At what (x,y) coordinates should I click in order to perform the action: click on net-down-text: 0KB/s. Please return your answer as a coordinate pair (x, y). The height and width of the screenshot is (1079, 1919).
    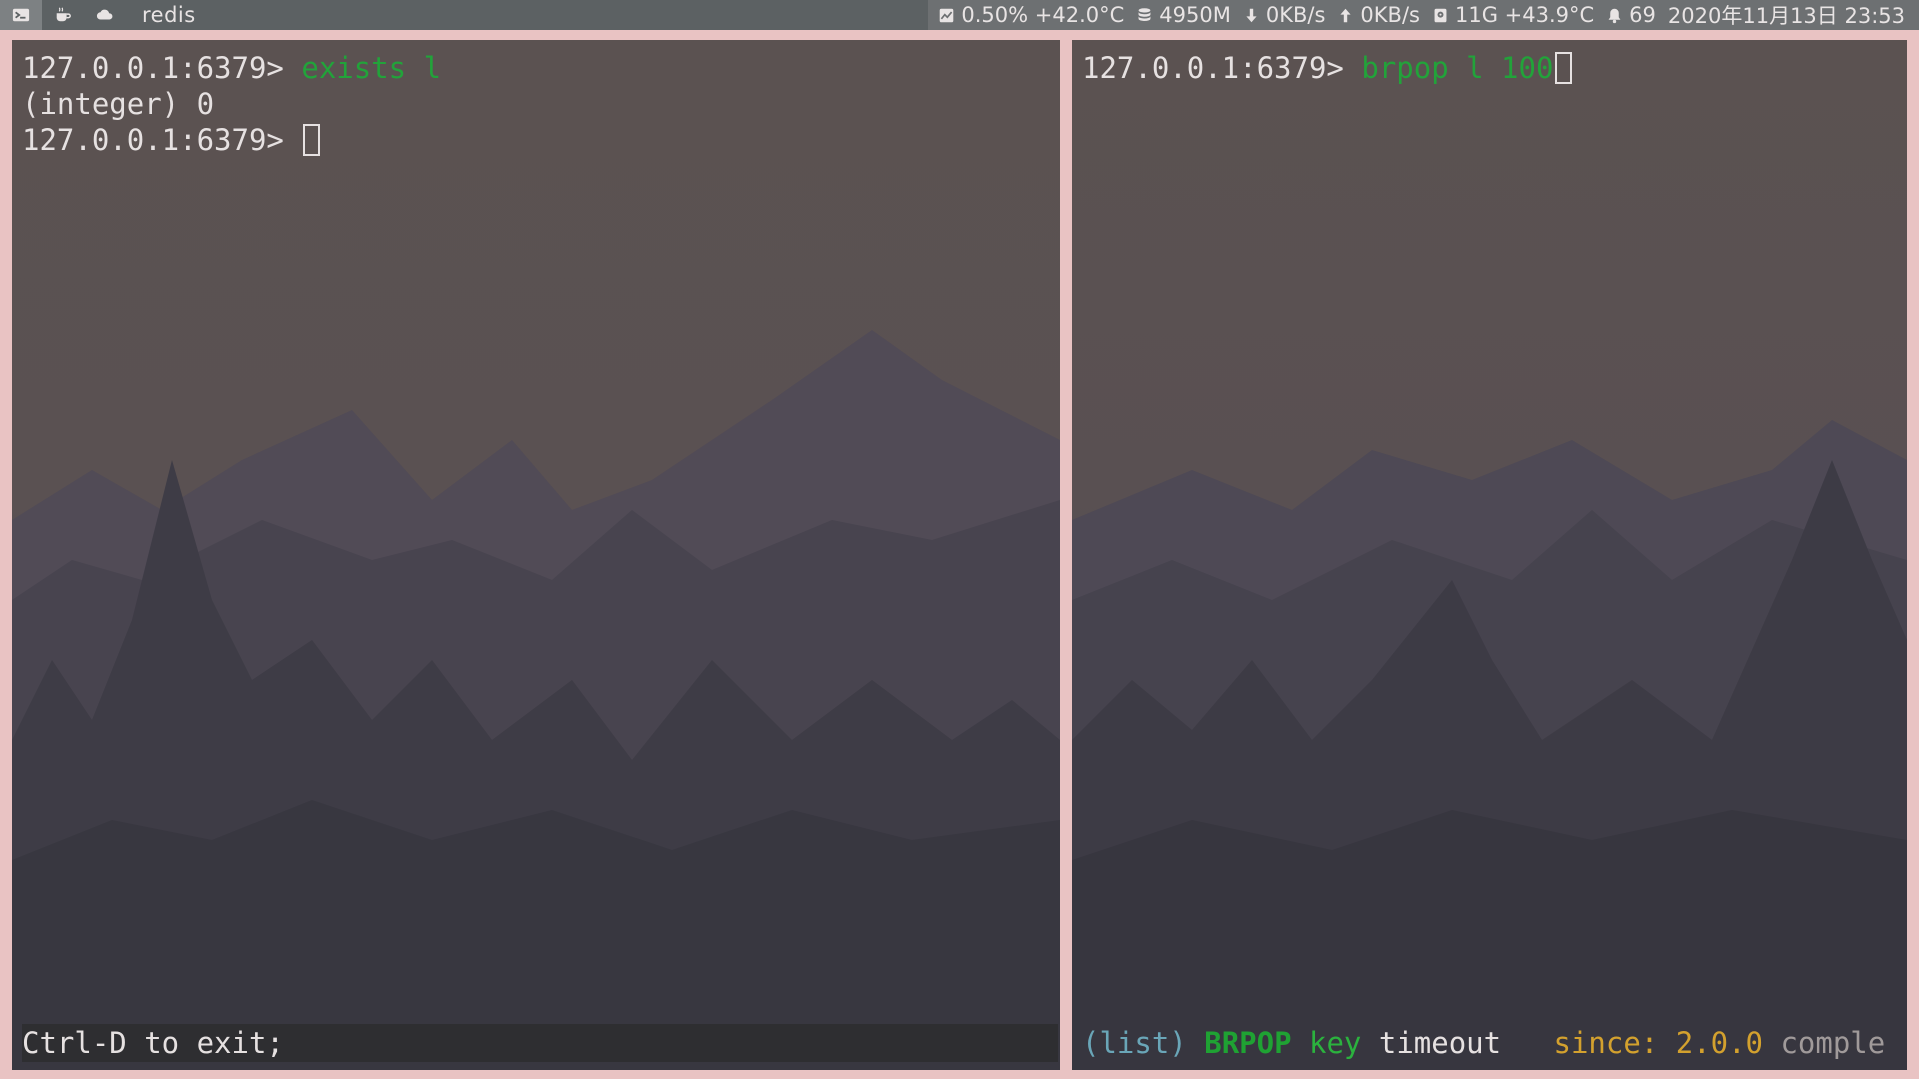
    Looking at the image, I should click on (1295, 15).